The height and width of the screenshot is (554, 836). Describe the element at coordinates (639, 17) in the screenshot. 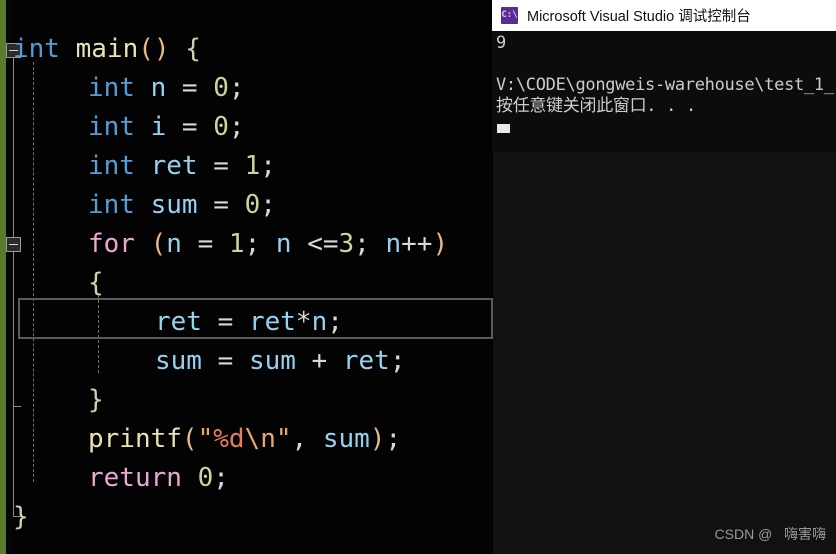

I see `console-title-label: Microsoft Visual Studio 调试控制台` at that location.